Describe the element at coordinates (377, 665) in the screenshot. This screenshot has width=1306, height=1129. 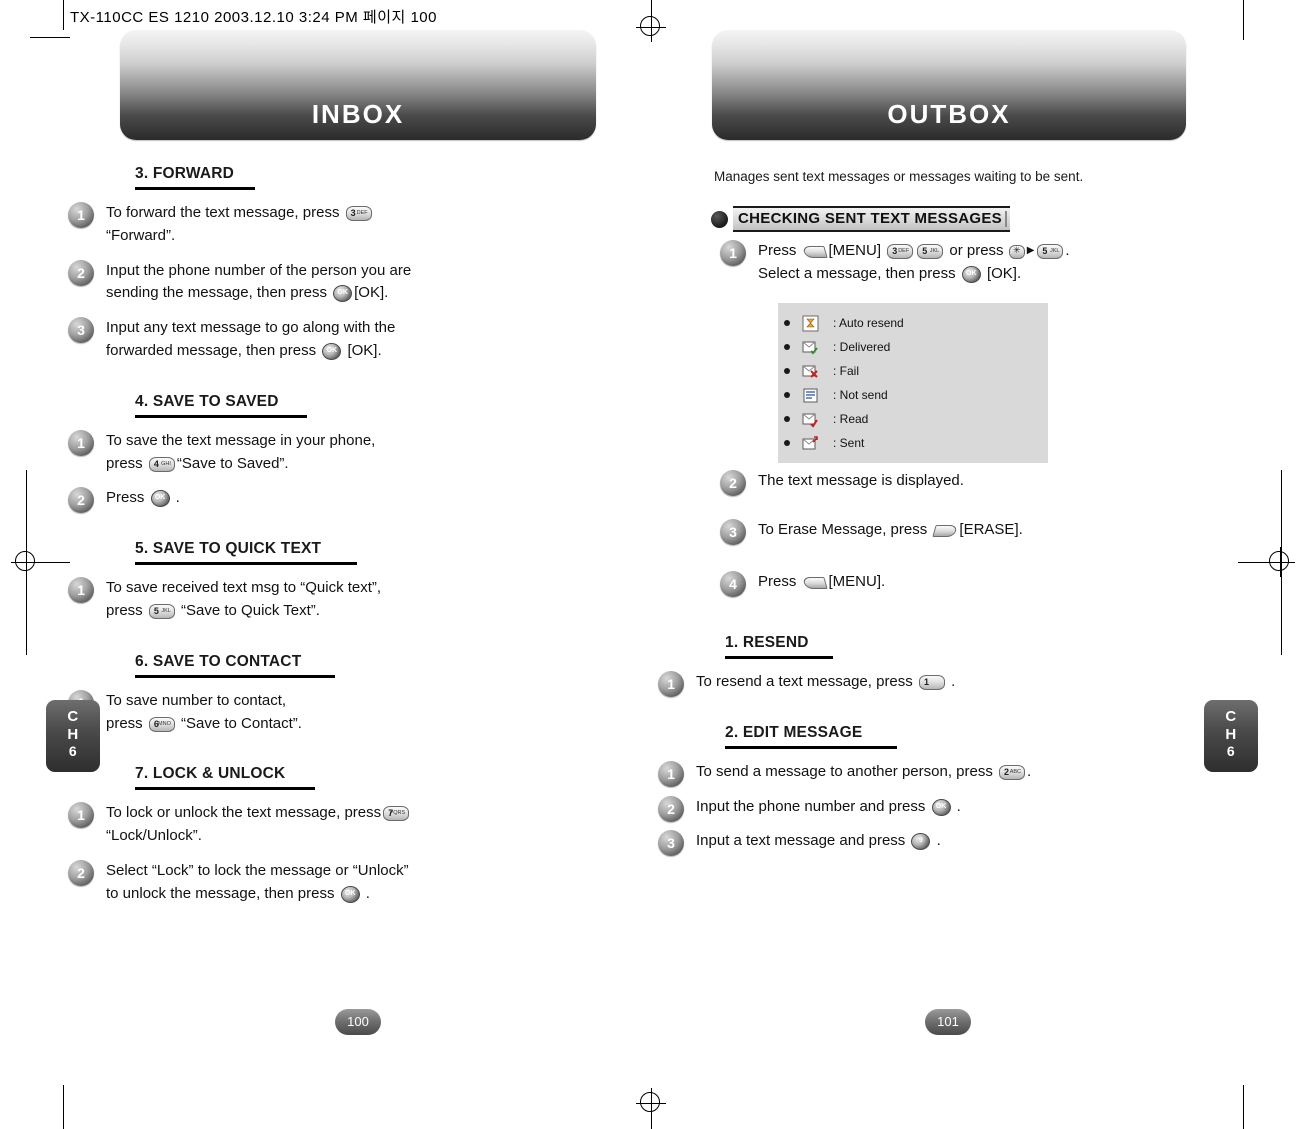
I see `manual-section: 6. SAVE TO CONTACT` at that location.